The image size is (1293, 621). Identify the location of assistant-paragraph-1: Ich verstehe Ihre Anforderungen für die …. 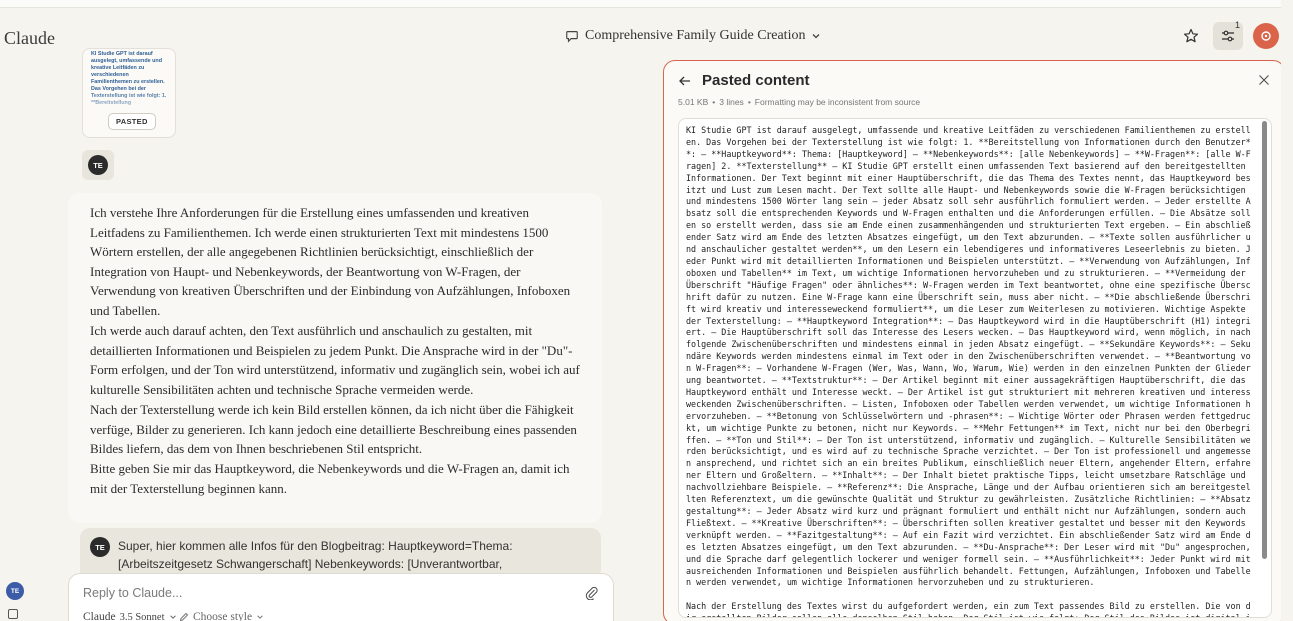
(330, 261).